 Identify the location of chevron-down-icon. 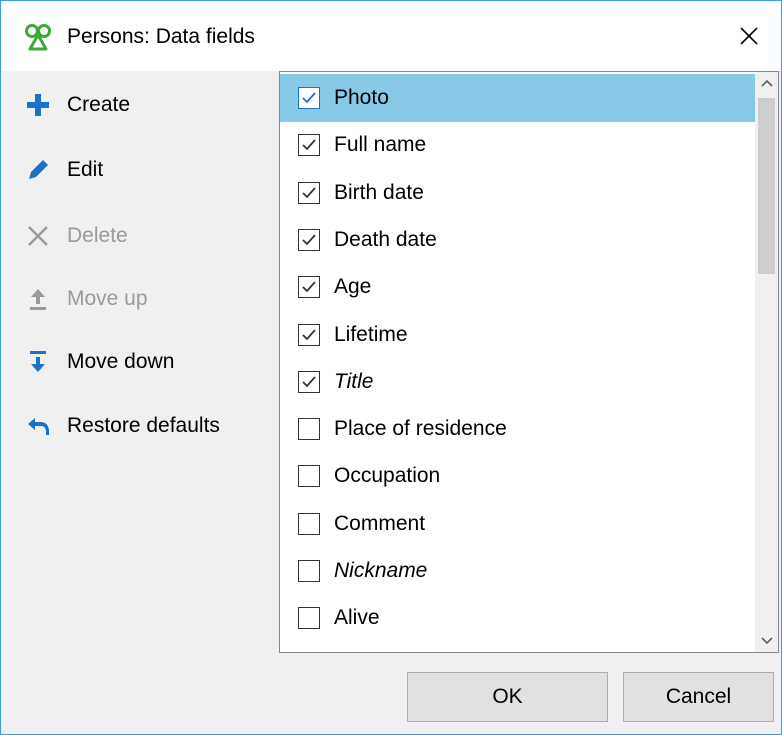
(766, 641).